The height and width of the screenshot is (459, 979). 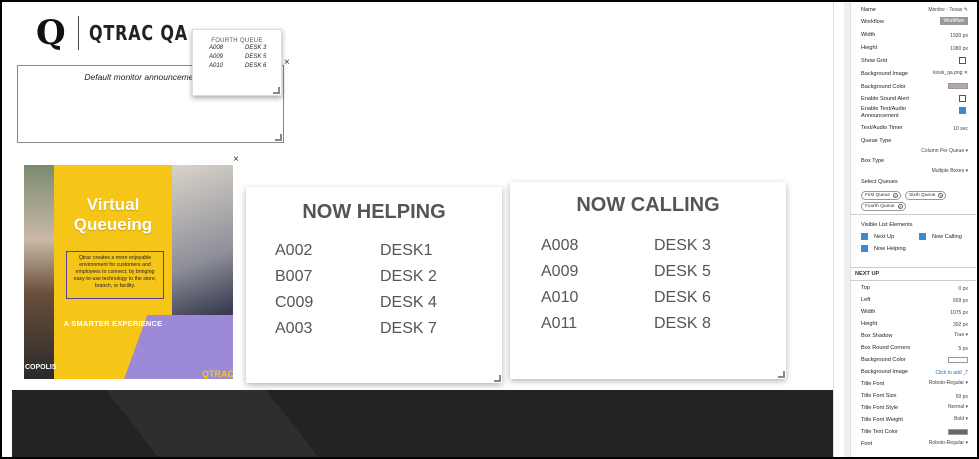 I want to click on title-font-weight-dropdown: Bold ▾, so click(x=961, y=419).